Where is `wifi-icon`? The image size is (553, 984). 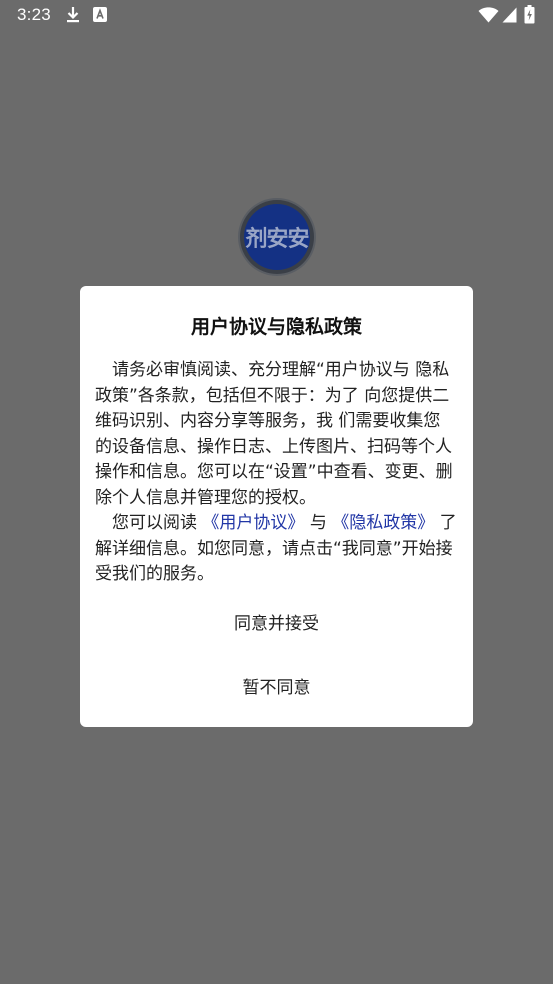
wifi-icon is located at coordinates (488, 17).